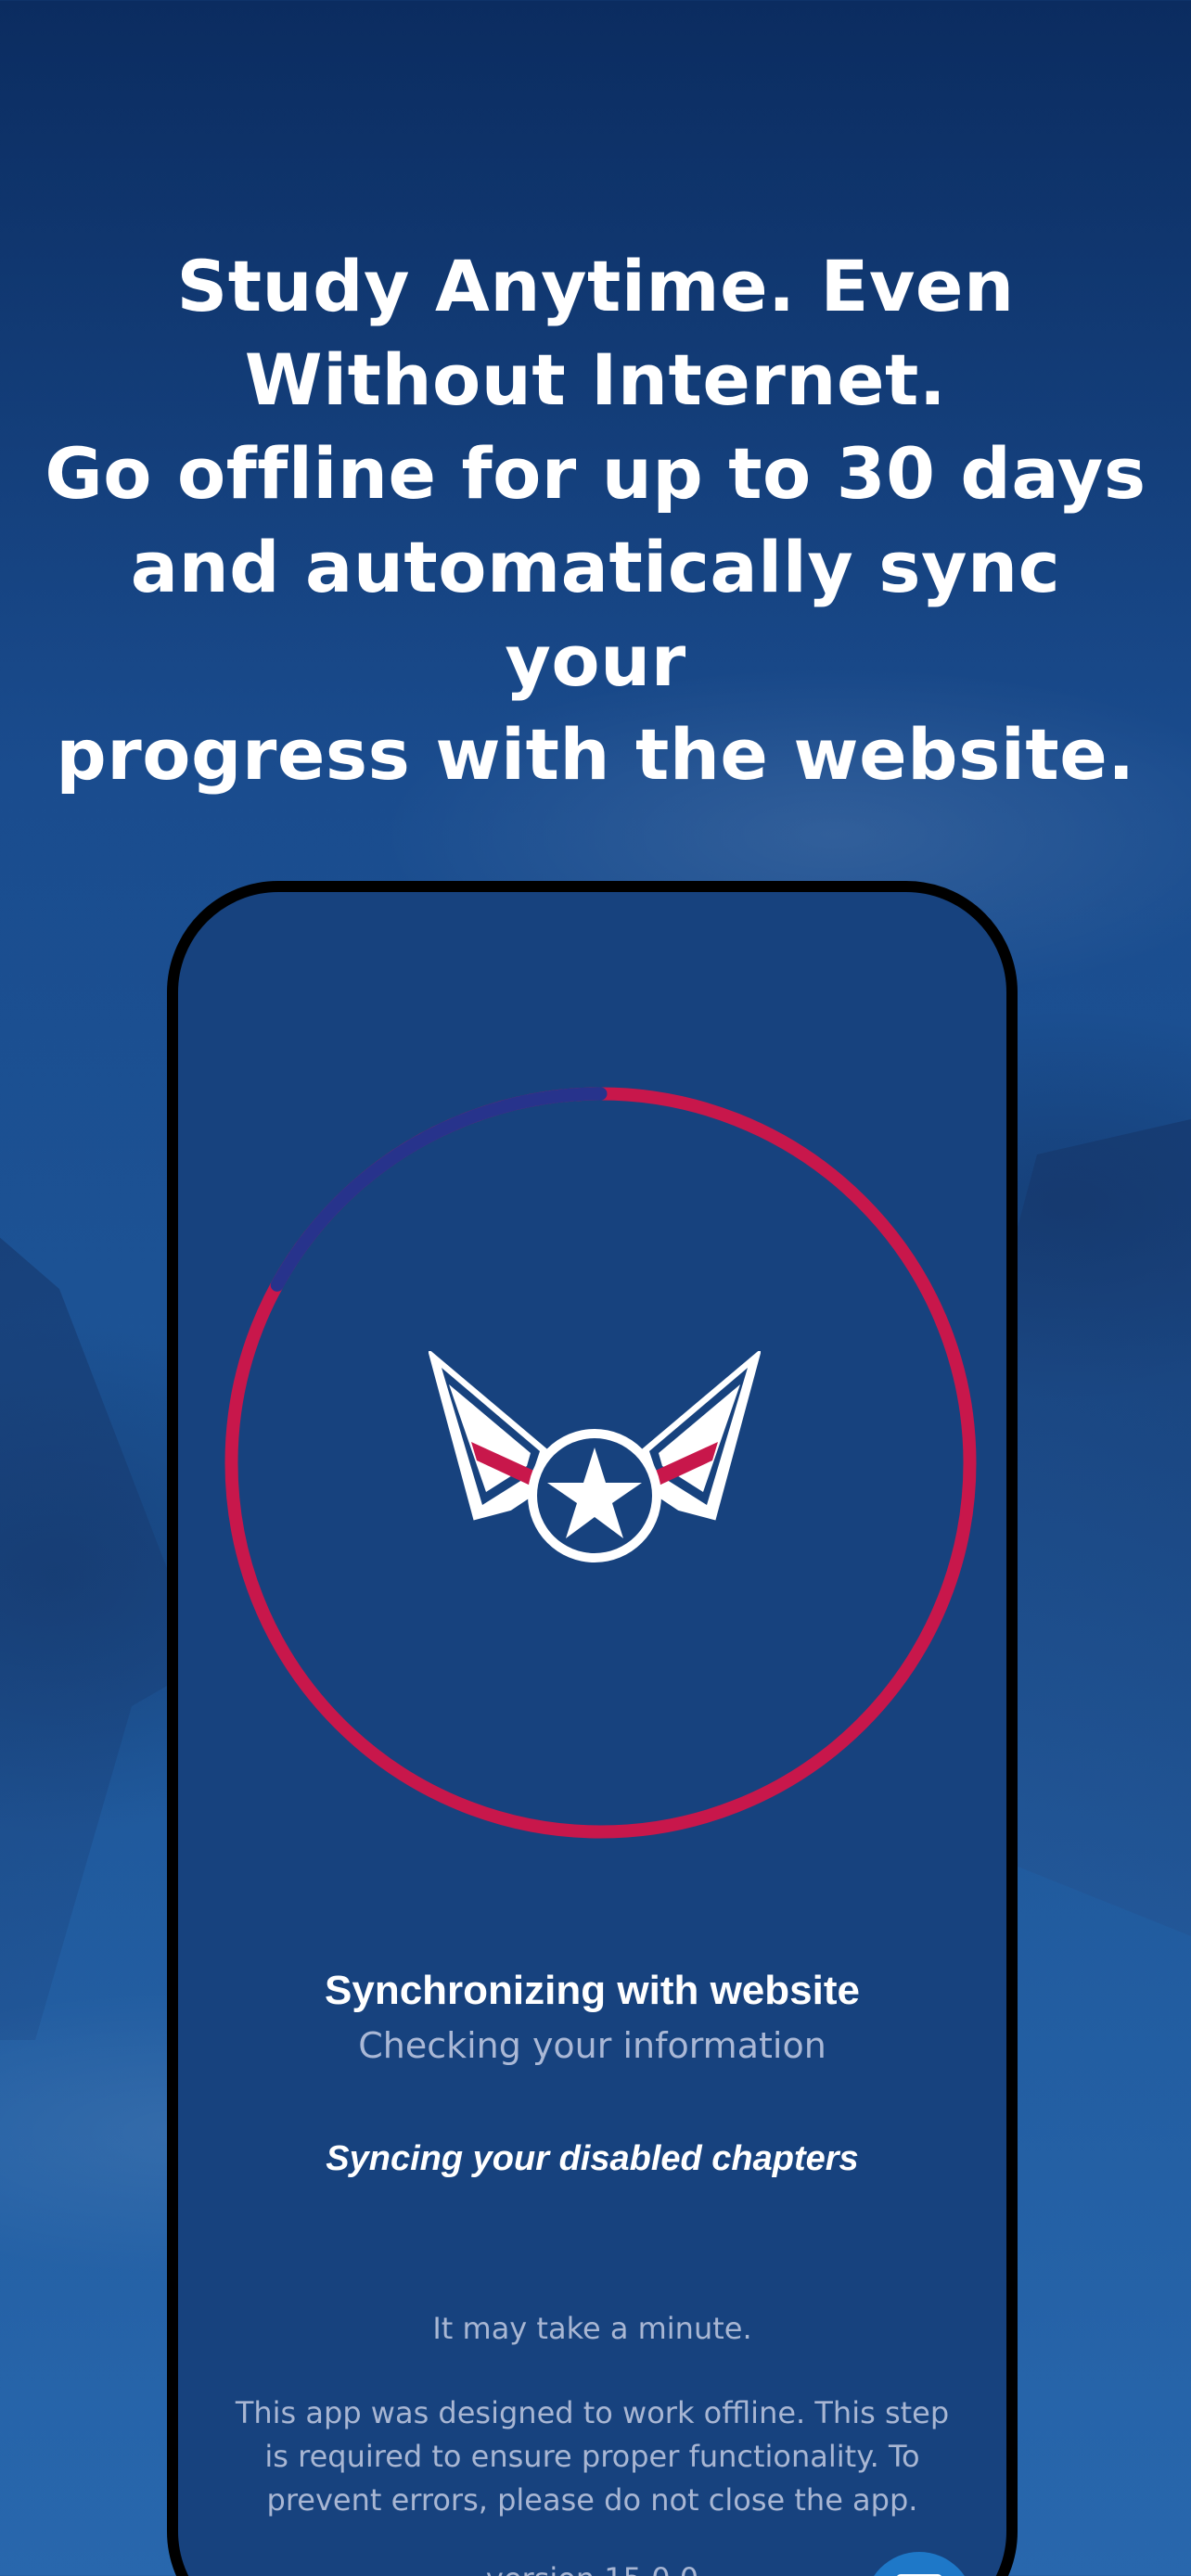  I want to click on headline-line-5: progress with the website., so click(595, 754).